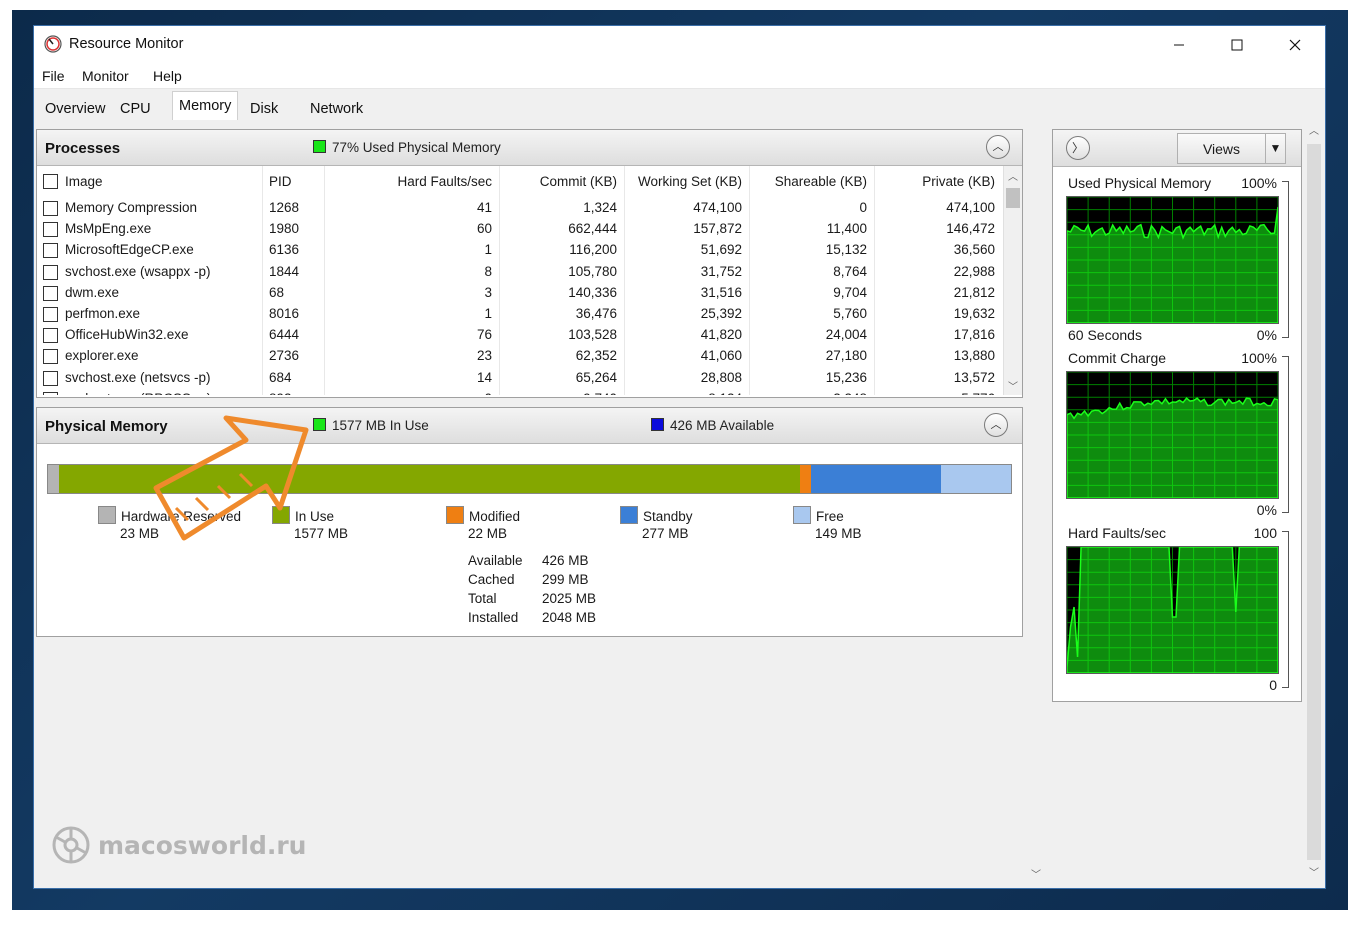 The height and width of the screenshot is (925, 1359). What do you see at coordinates (231, 478) in the screenshot?
I see `annotation-arrow-icon` at bounding box center [231, 478].